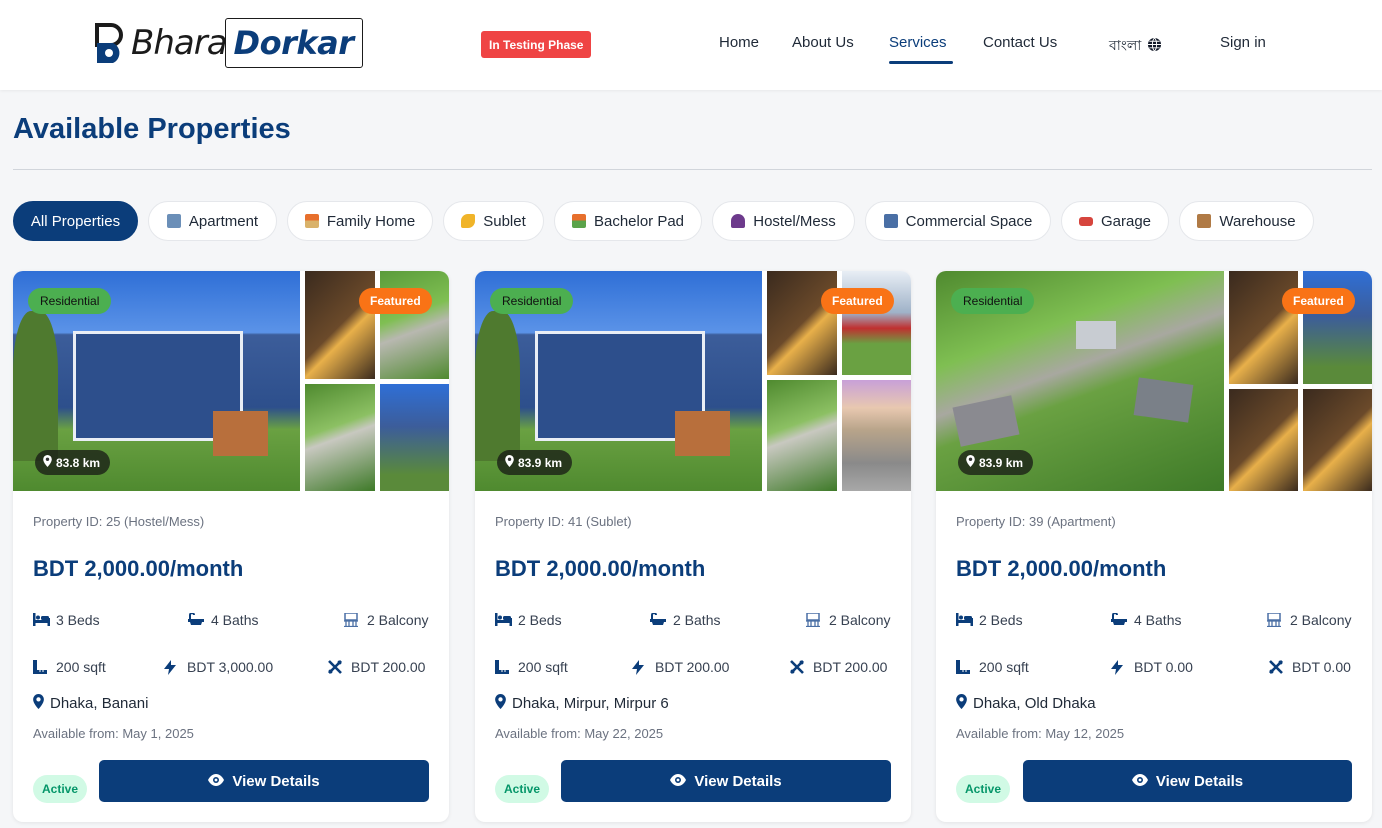 Image resolution: width=1382 pixels, height=828 pixels. Describe the element at coordinates (876, 435) in the screenshot. I see `photo-stone-house` at that location.